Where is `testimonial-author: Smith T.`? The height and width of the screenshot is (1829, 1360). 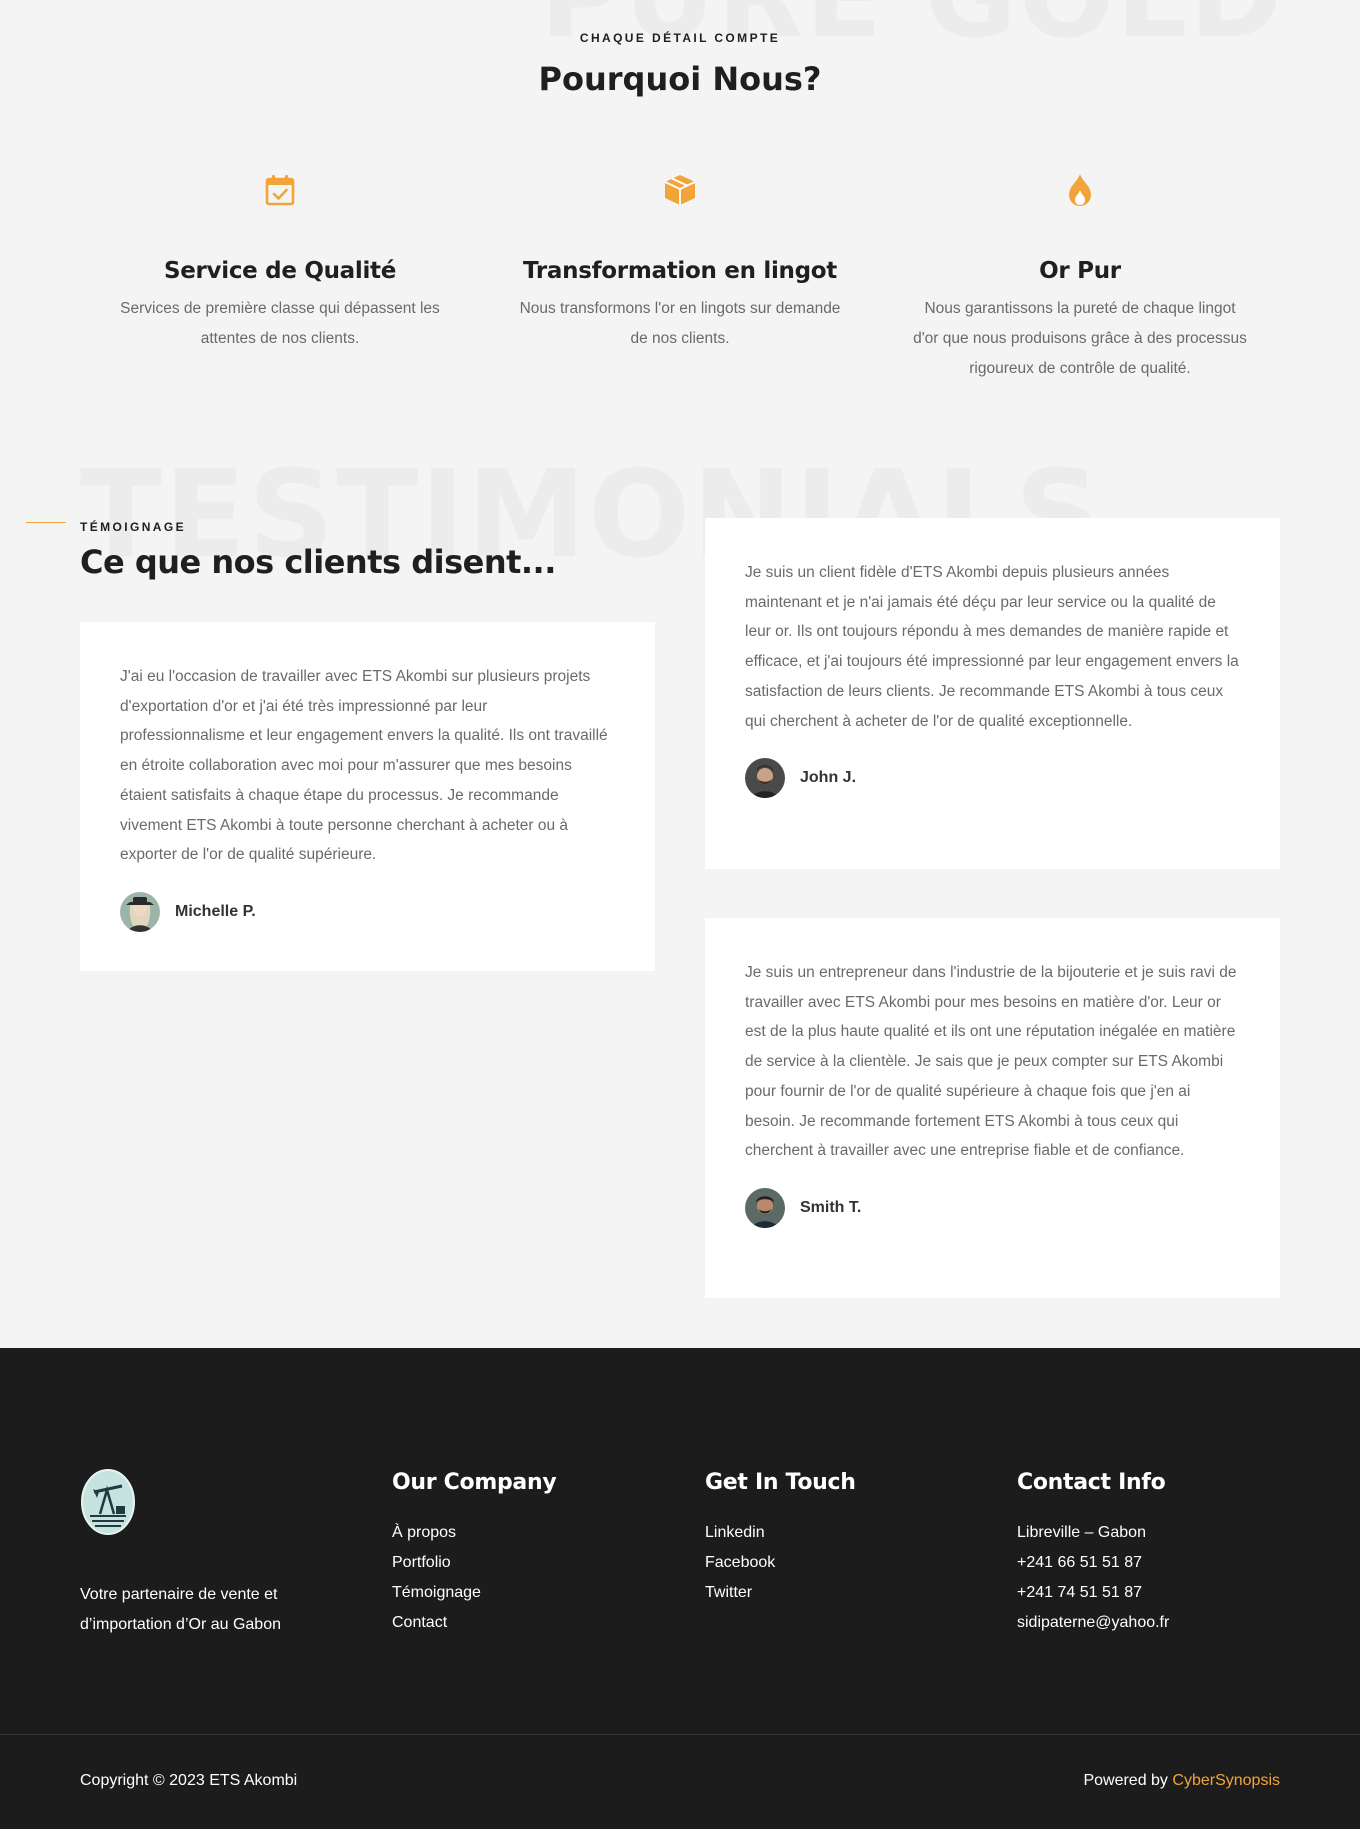 testimonial-author: Smith T. is located at coordinates (992, 1207).